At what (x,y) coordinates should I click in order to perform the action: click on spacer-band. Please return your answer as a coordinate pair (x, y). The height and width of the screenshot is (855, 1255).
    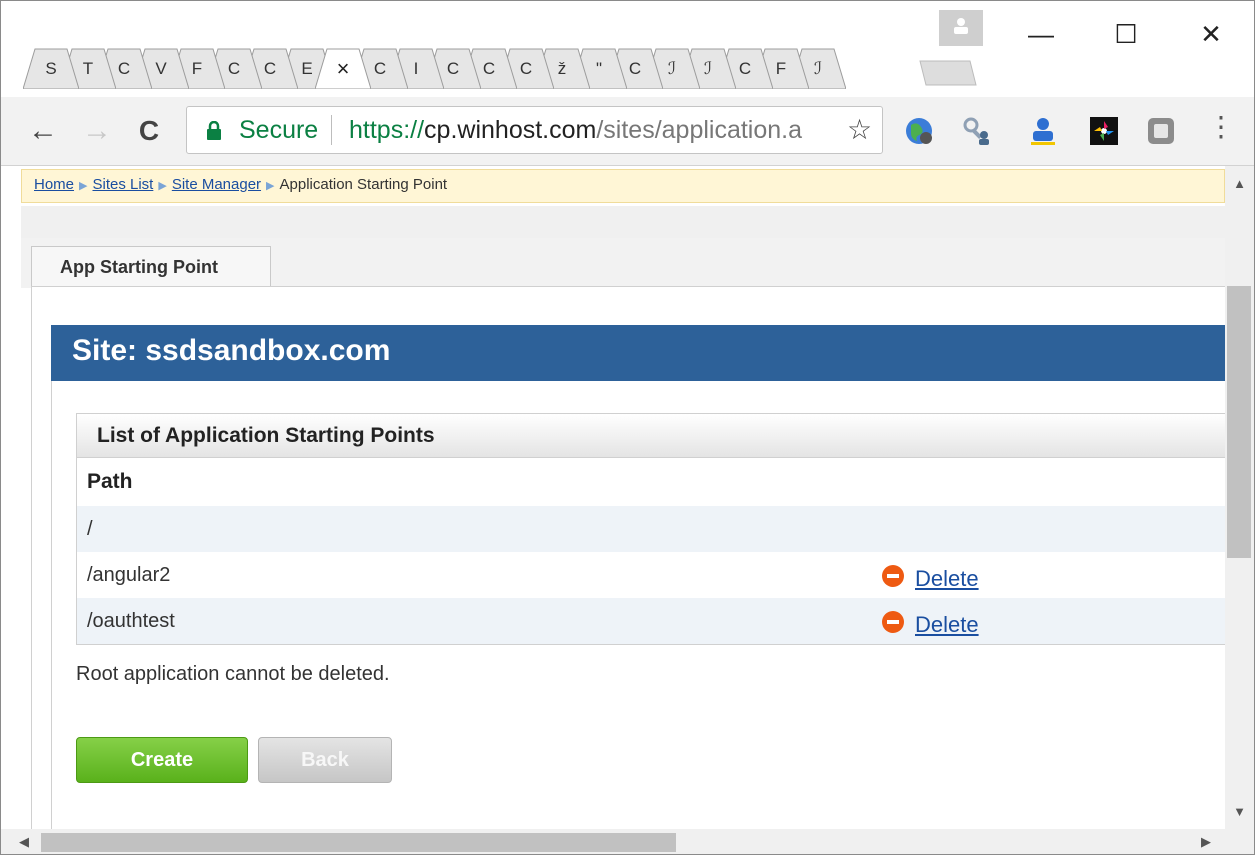
    Looking at the image, I should click on (623, 222).